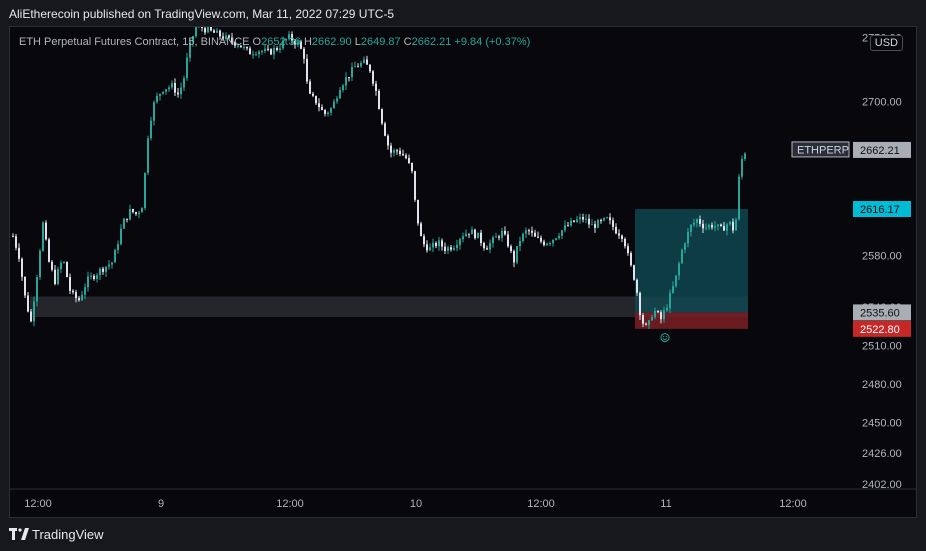 The width and height of the screenshot is (926, 551). I want to click on brand-name: TradingView, so click(68, 534).